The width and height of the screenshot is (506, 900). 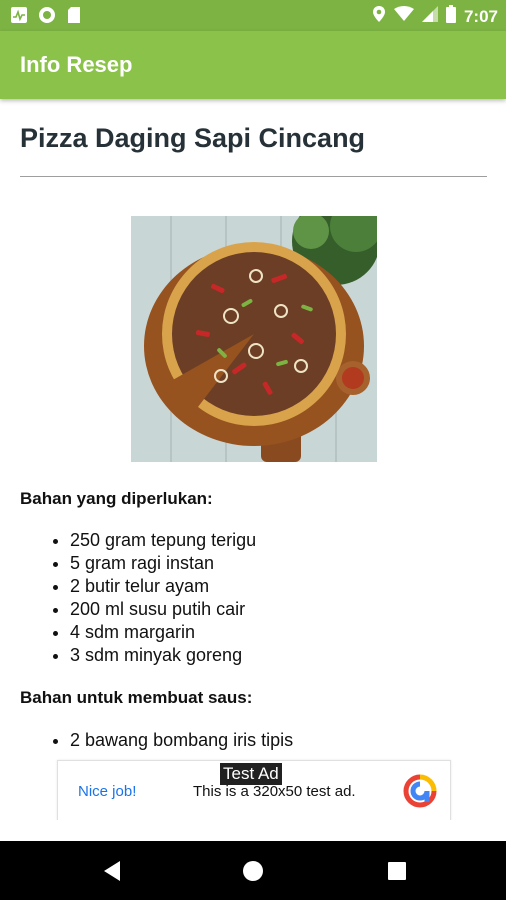 I want to click on status-time: 7:07, so click(x=480, y=16).